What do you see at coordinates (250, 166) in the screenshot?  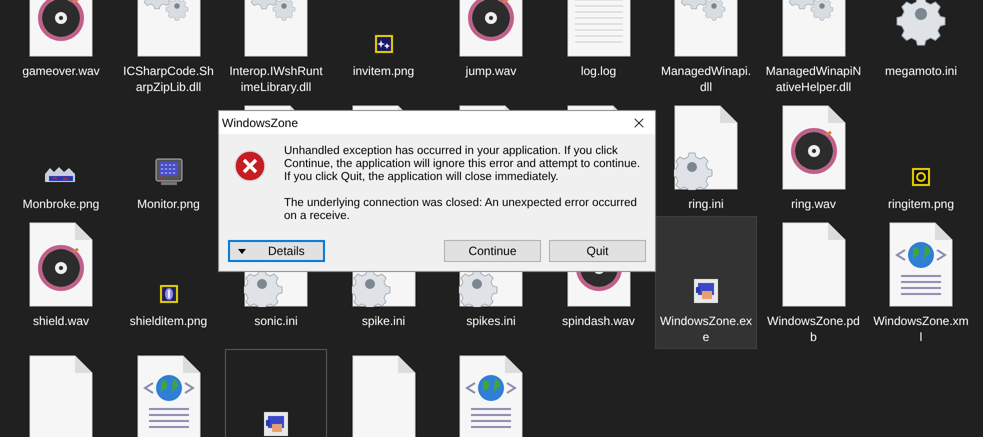 I see `error-icon` at bounding box center [250, 166].